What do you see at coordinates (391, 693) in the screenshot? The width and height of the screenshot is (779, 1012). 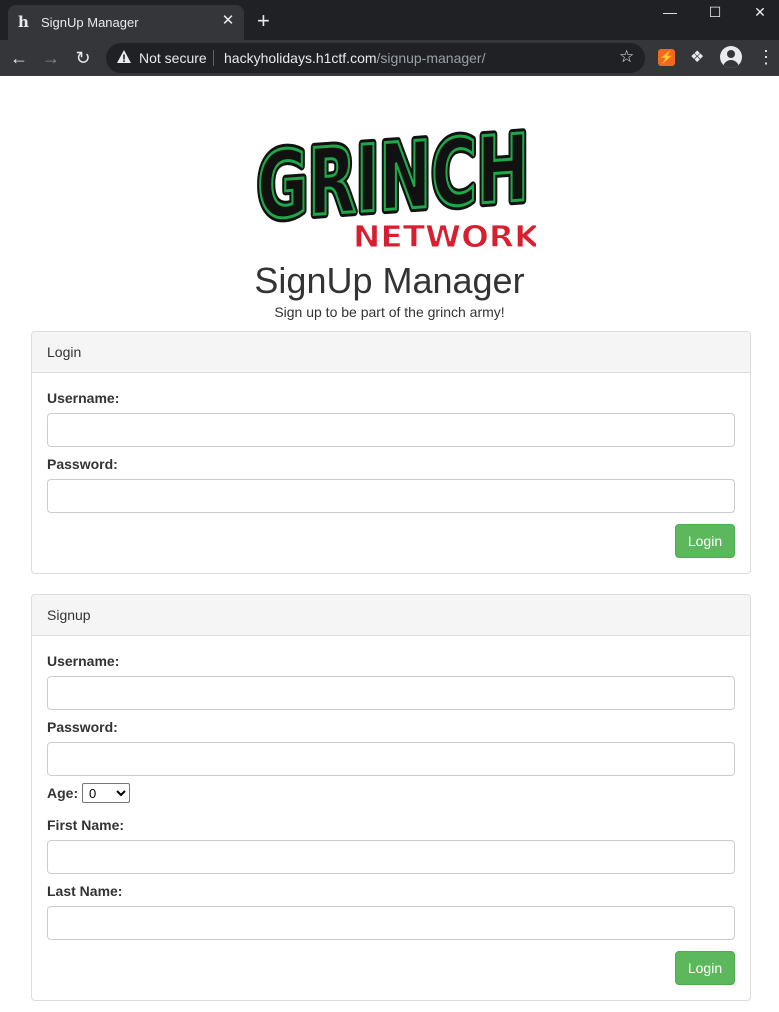 I see `signup-username-input` at bounding box center [391, 693].